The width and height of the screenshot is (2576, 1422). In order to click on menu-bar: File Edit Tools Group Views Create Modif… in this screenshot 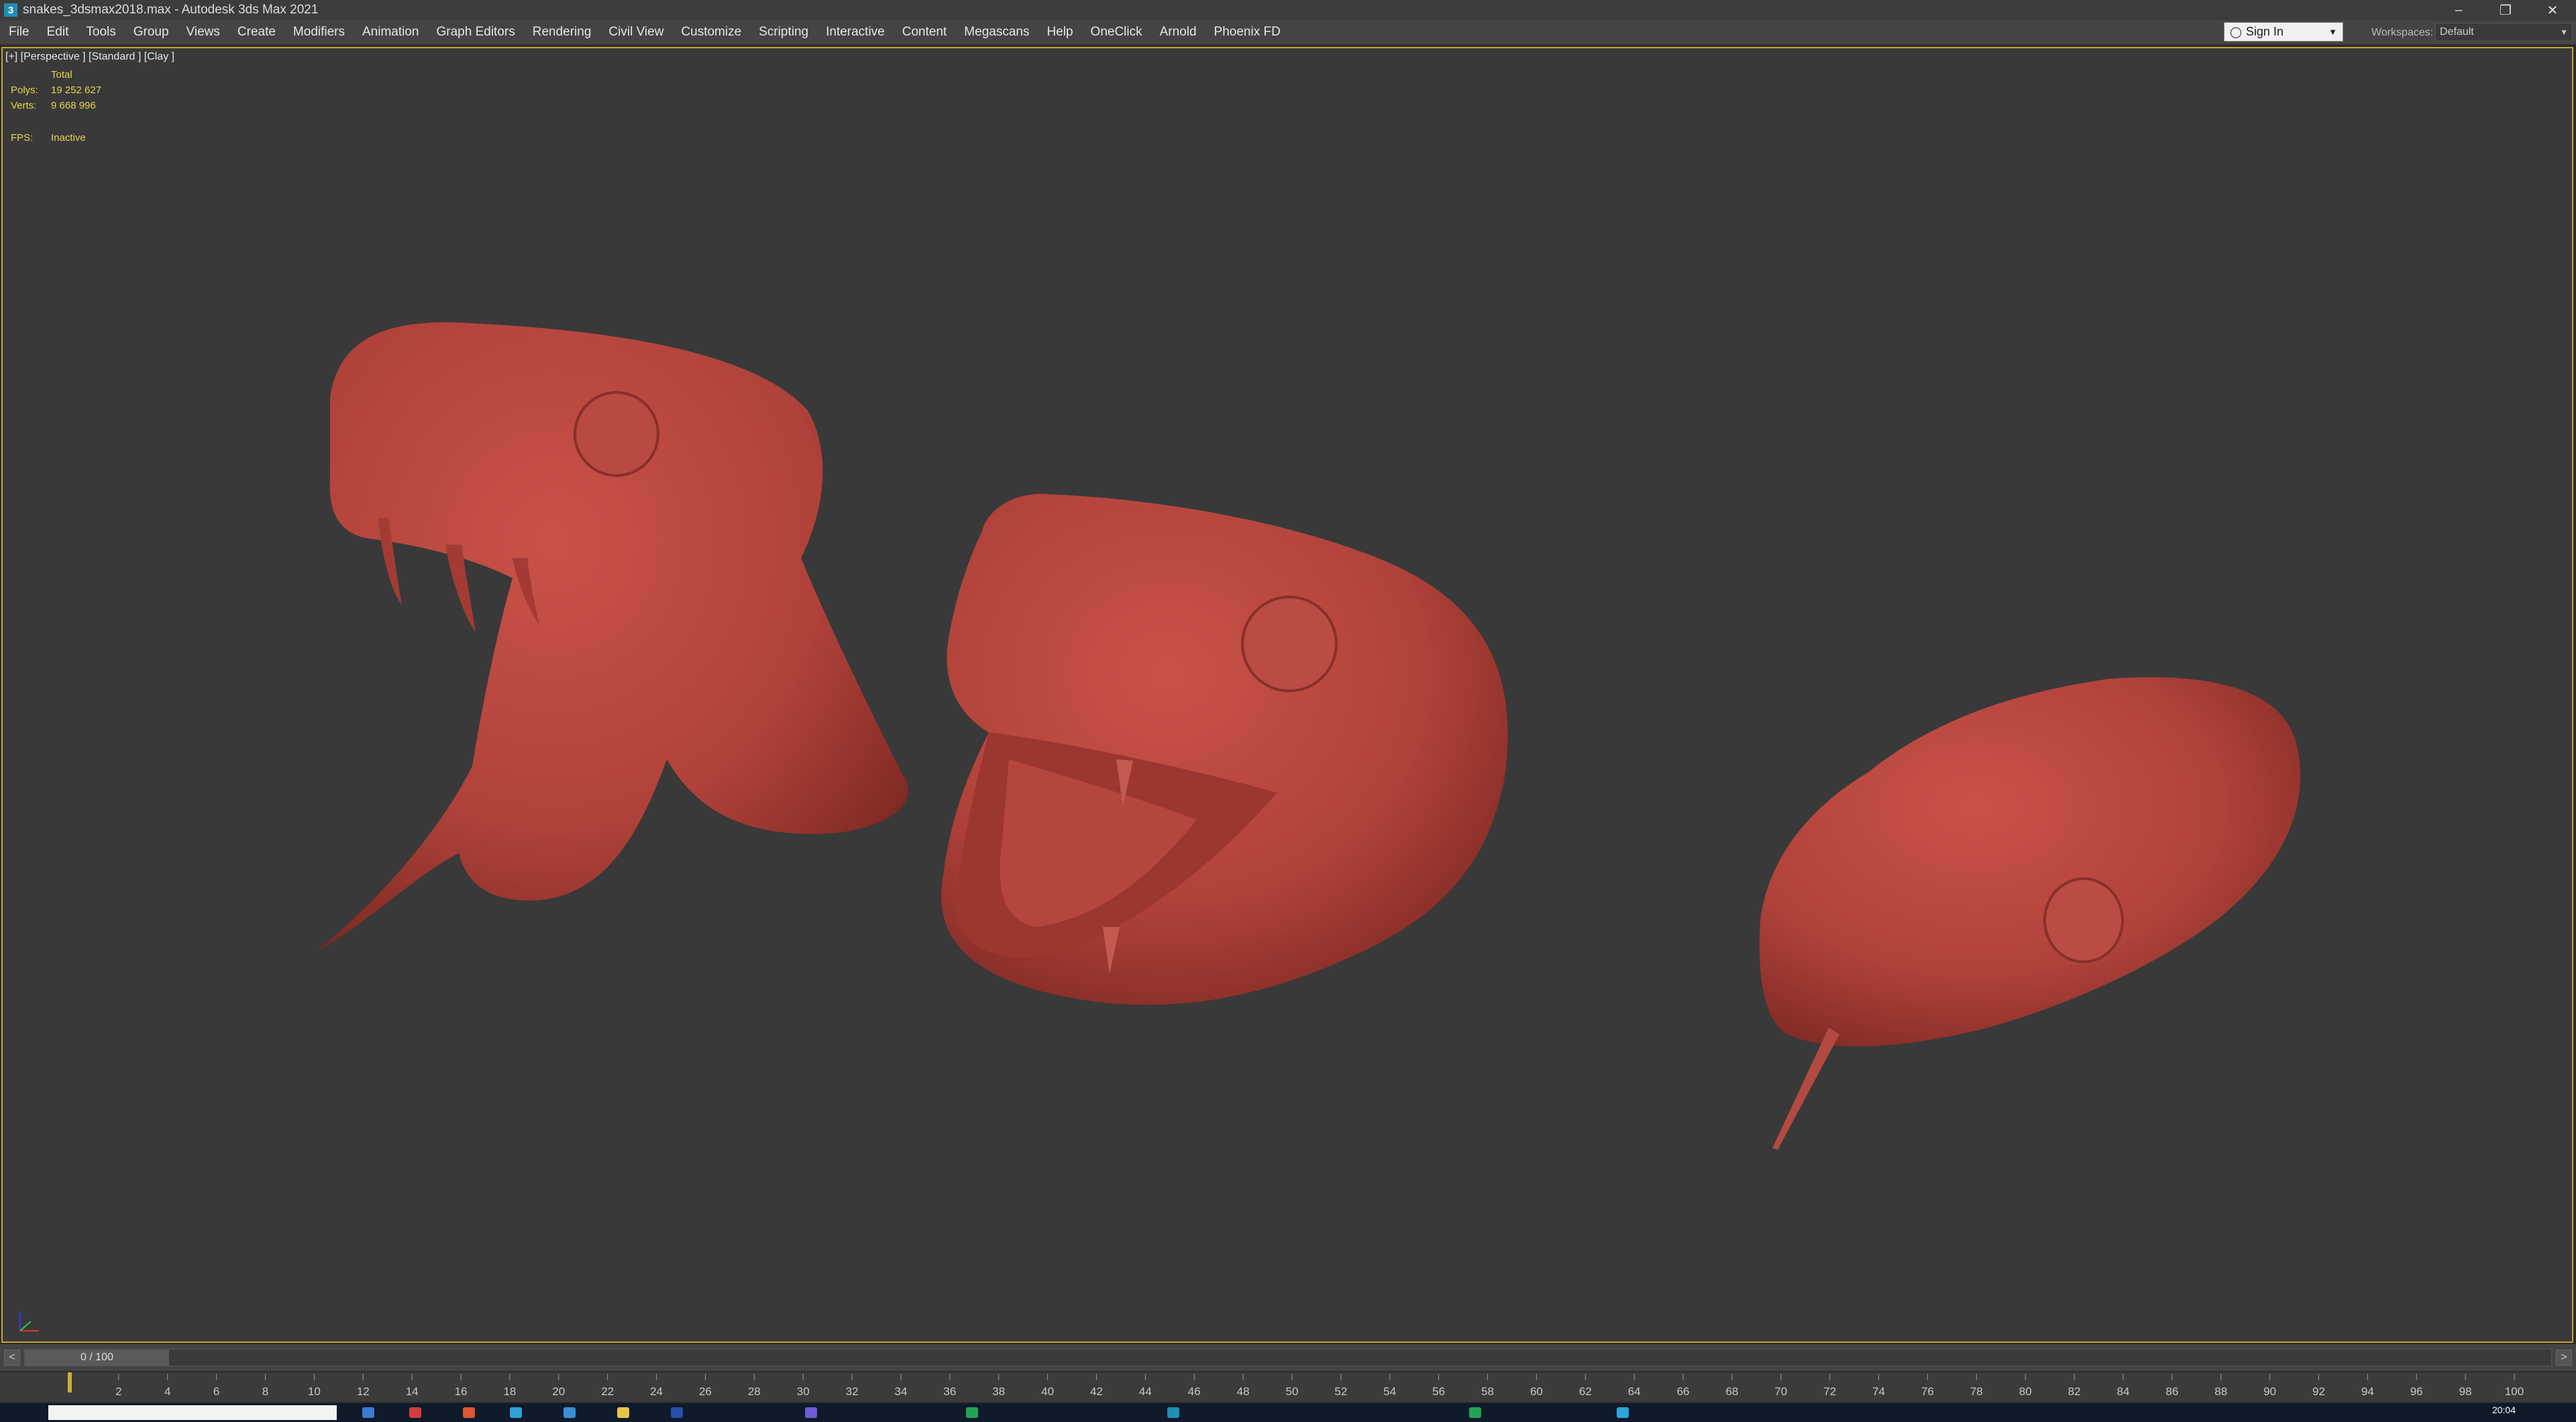, I will do `click(1288, 32)`.